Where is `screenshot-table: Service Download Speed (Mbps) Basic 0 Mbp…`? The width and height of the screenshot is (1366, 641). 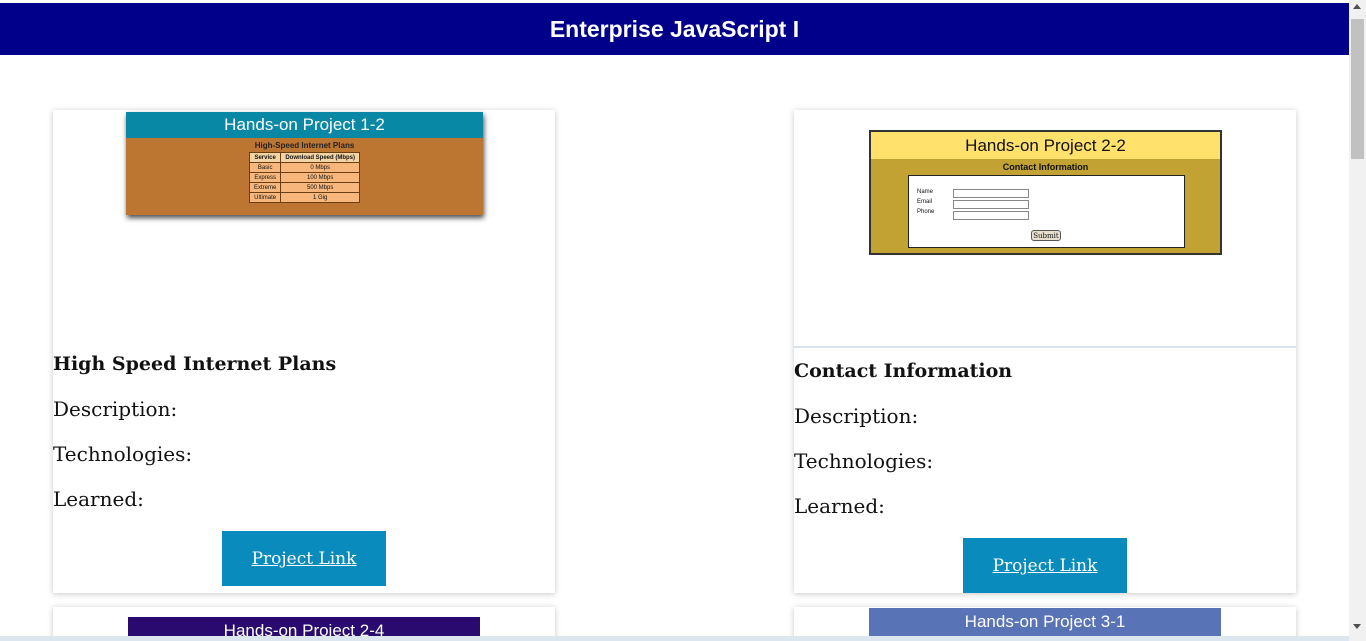 screenshot-table: Service Download Speed (Mbps) Basic 0 Mbp… is located at coordinates (304, 177).